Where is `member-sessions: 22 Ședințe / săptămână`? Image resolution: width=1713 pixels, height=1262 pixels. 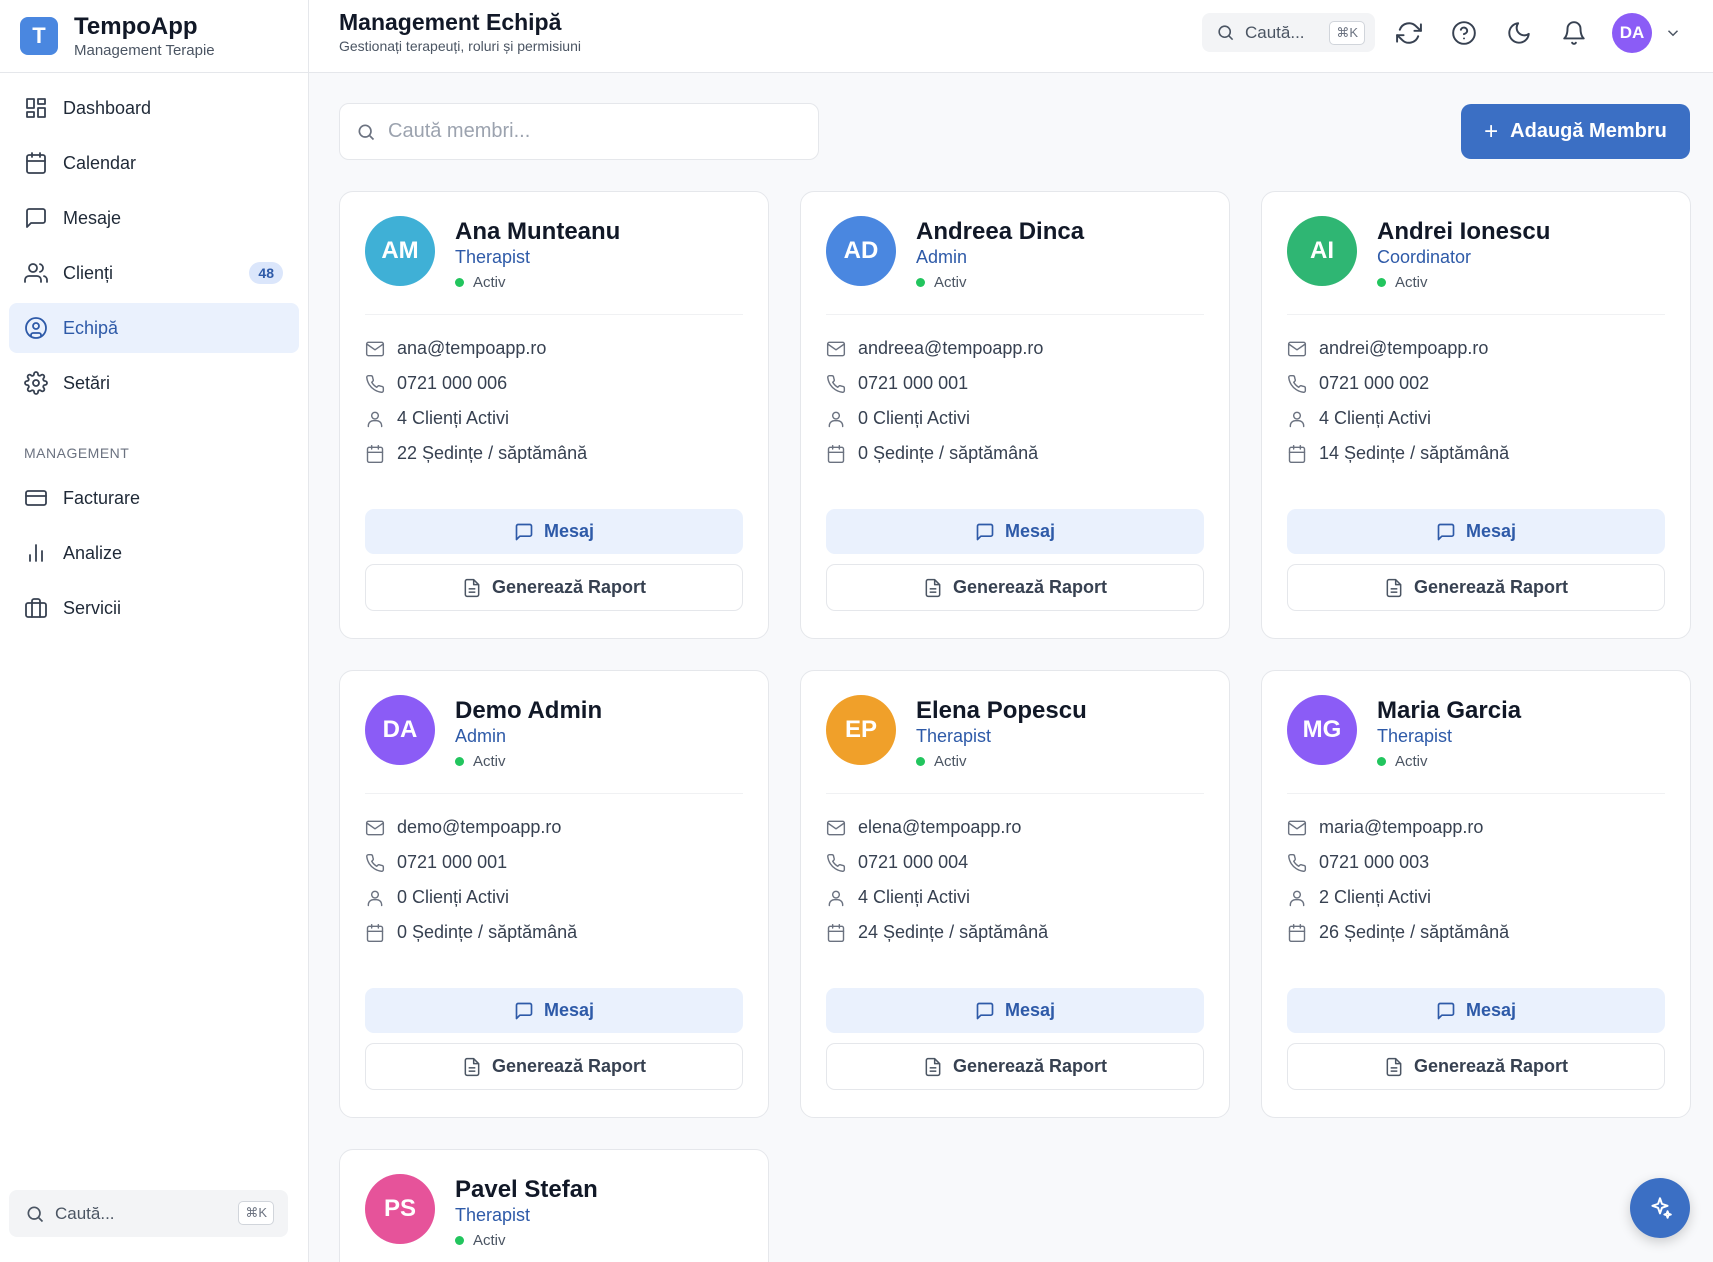 member-sessions: 22 Ședințe / săptămână is located at coordinates (476, 453).